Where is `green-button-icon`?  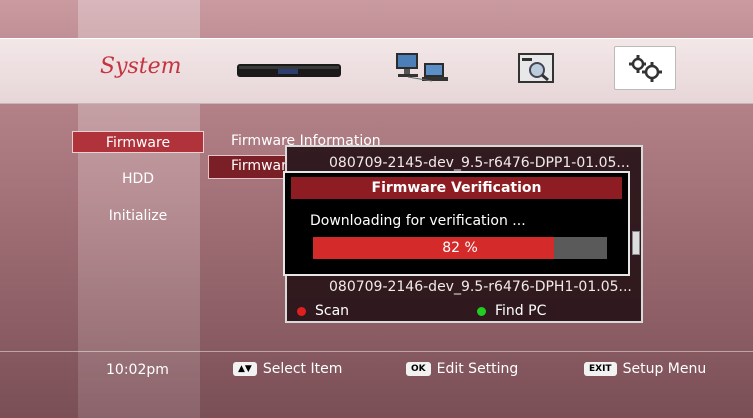 green-button-icon is located at coordinates (481, 311).